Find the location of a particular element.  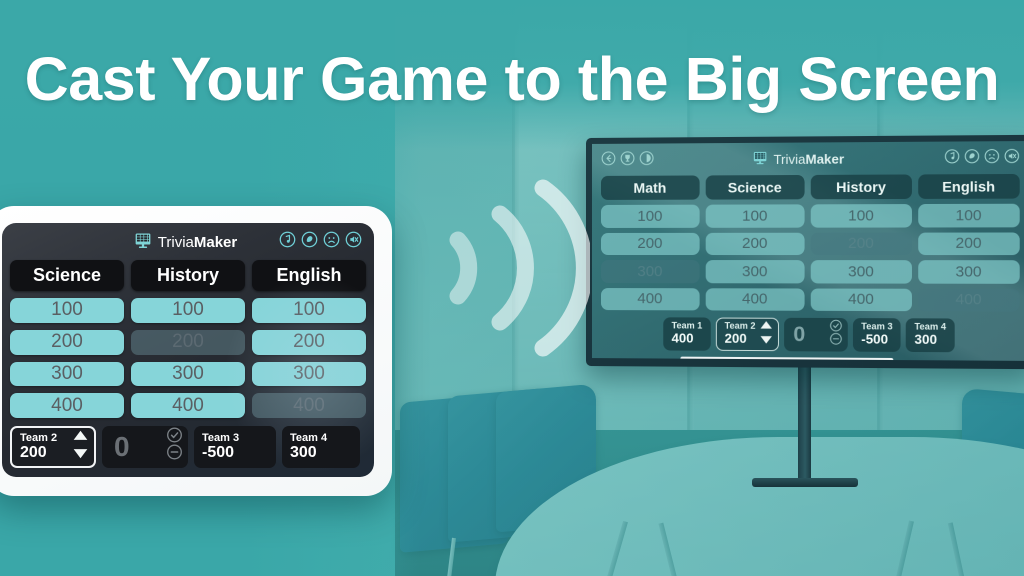

tablet-team-card: Team 3 -500 is located at coordinates (235, 447).